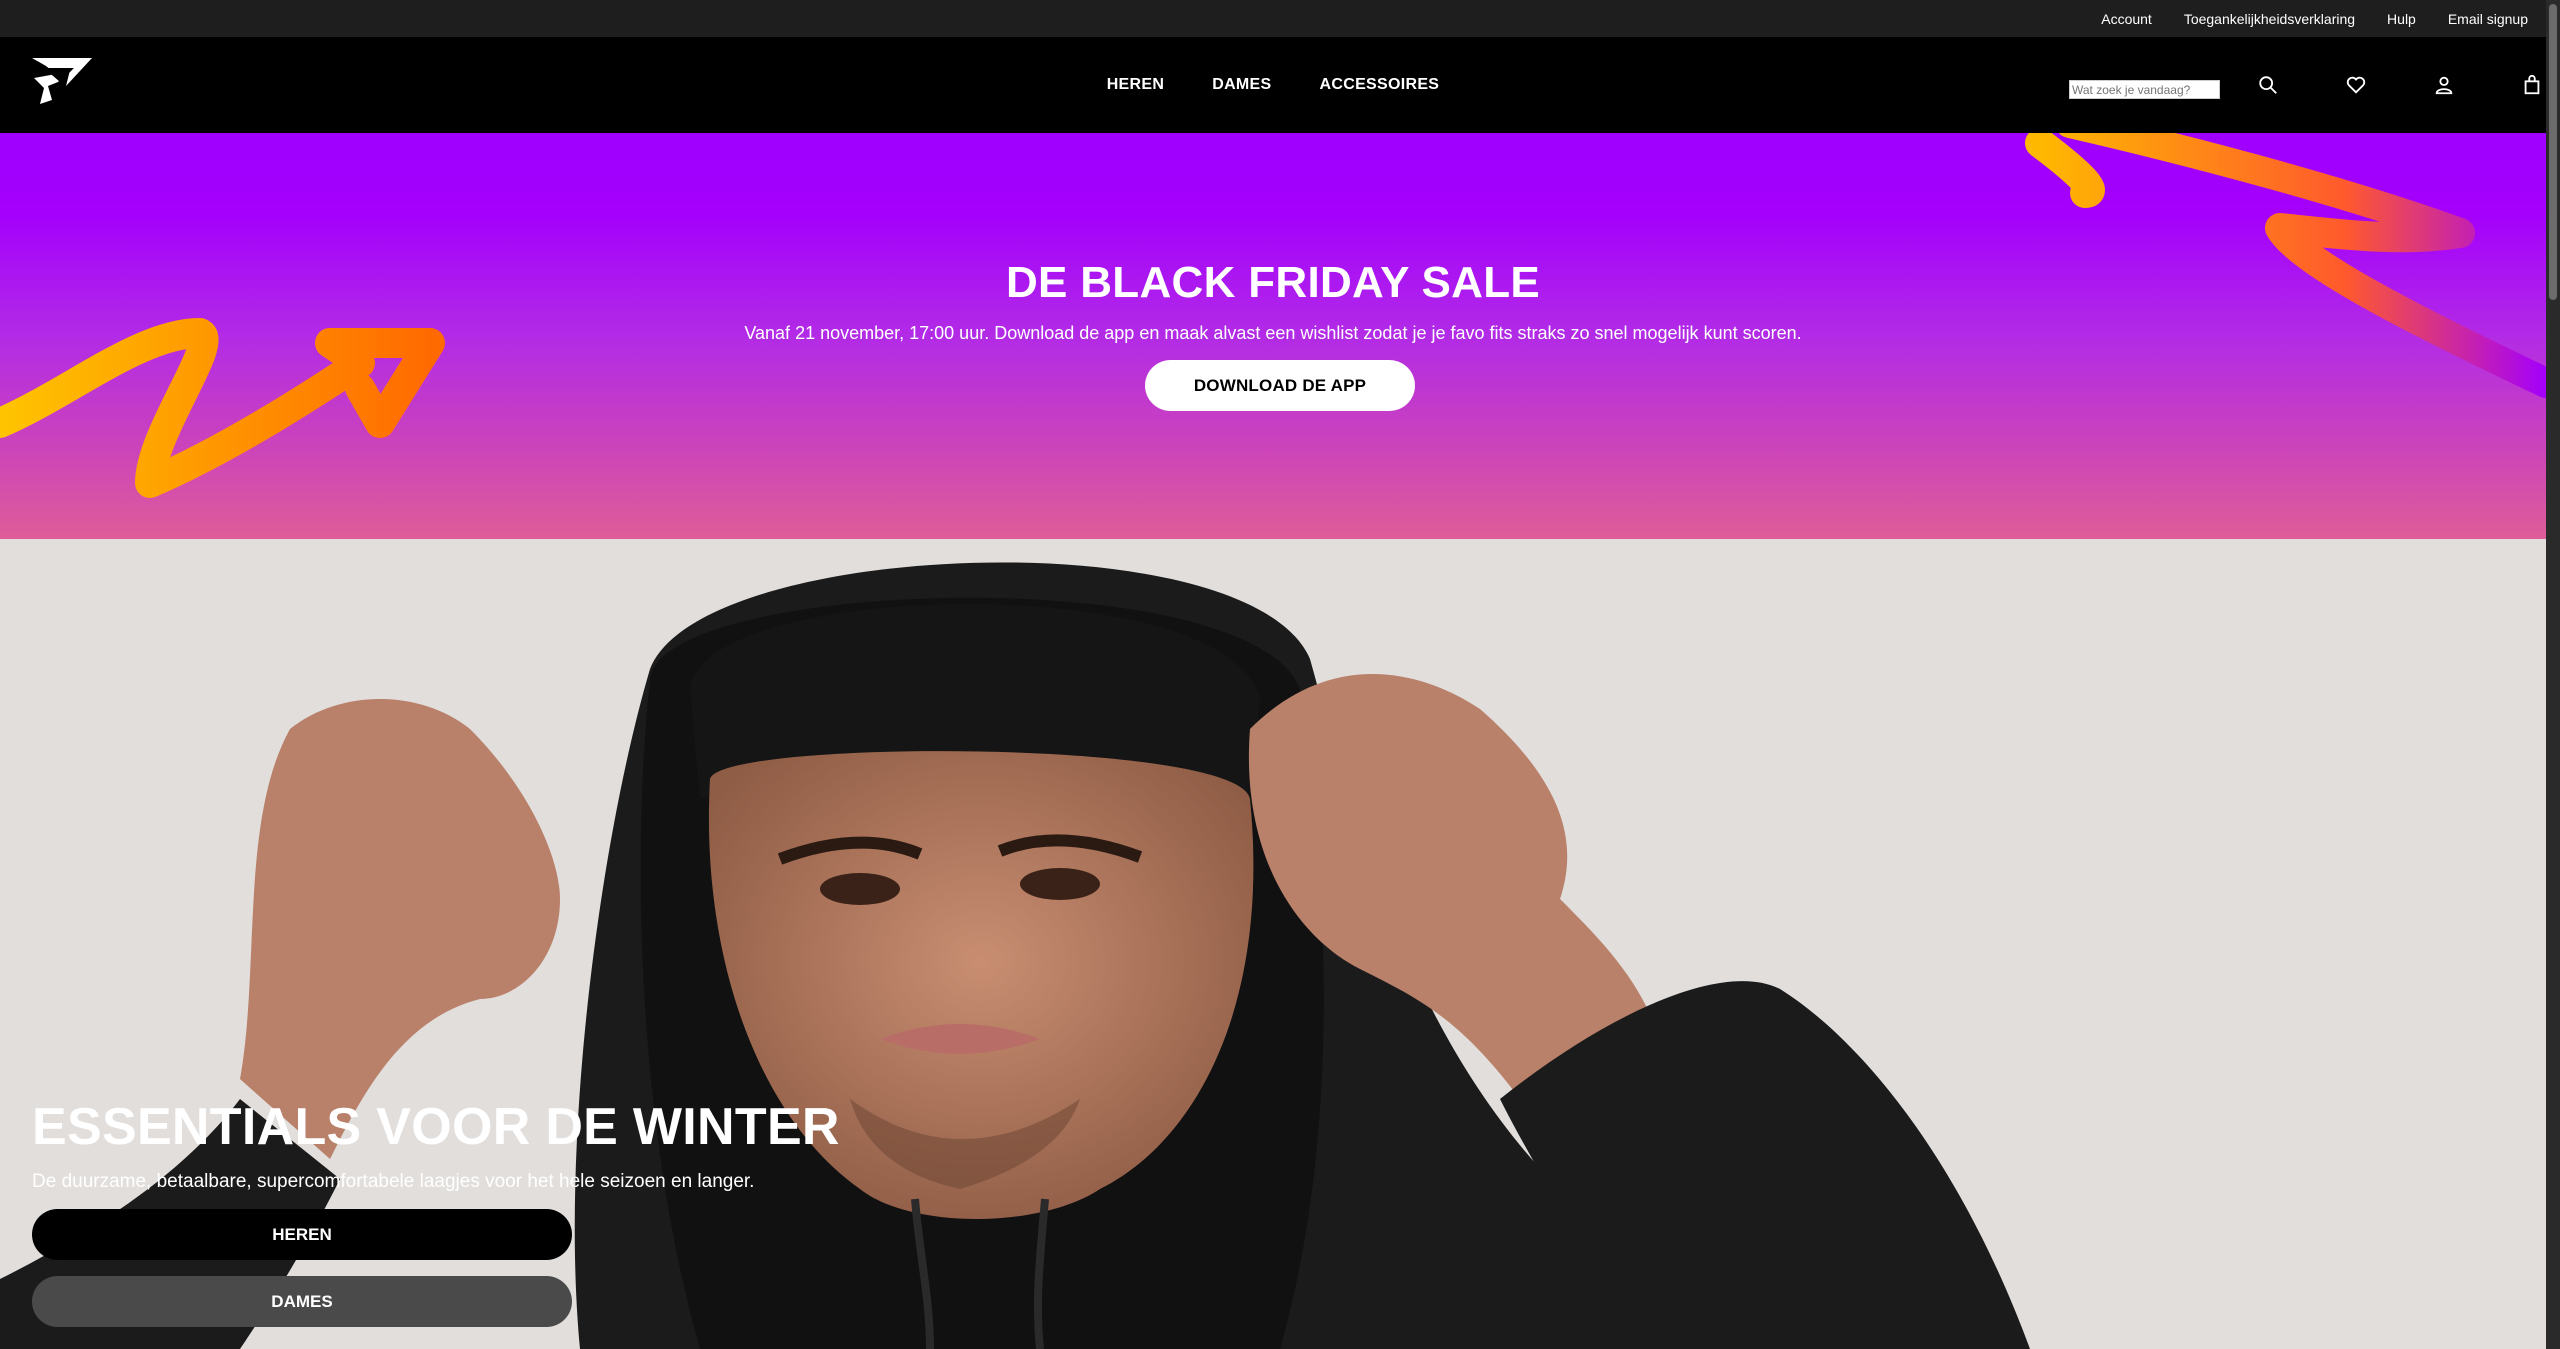 The width and height of the screenshot is (2560, 1349). What do you see at coordinates (2553, 674) in the screenshot?
I see `page-scrollbar` at bounding box center [2553, 674].